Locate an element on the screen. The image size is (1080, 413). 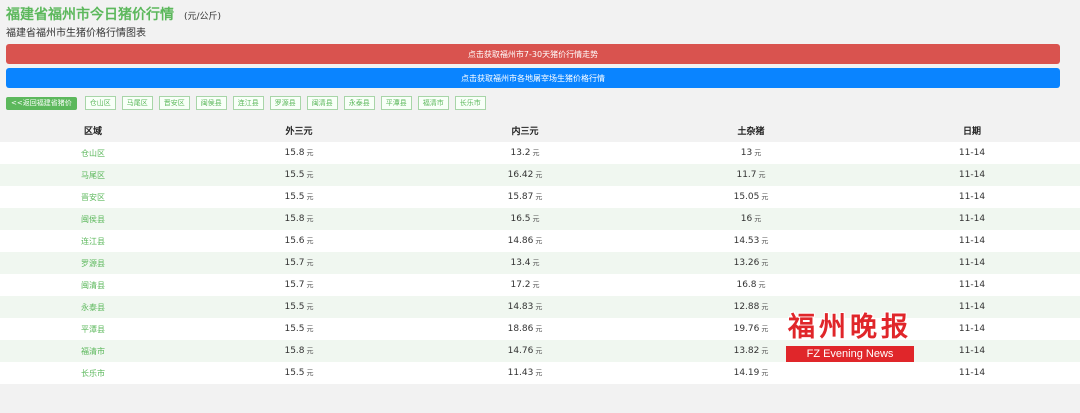
neisanyuan-cell: 13.4 元 is located at coordinates (525, 263).